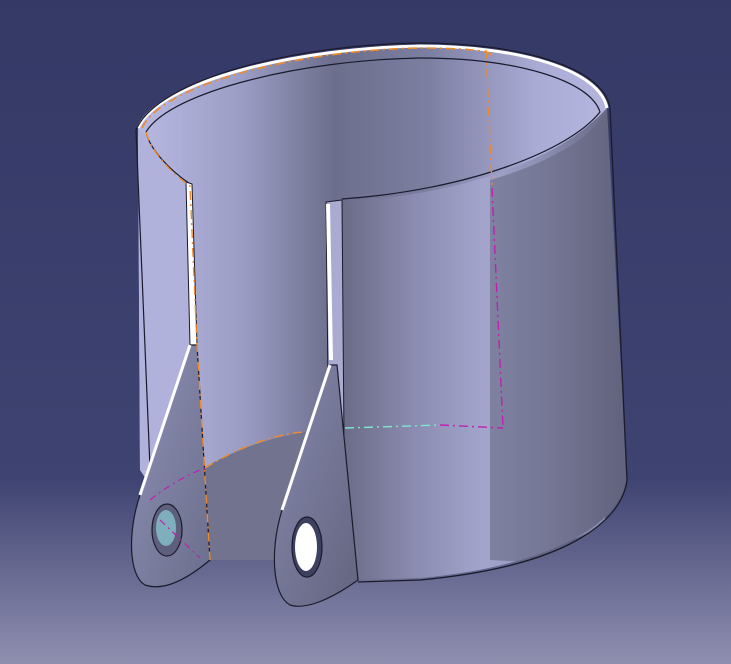  I want to click on clamp-outer-shell-shadow, so click(558, 335).